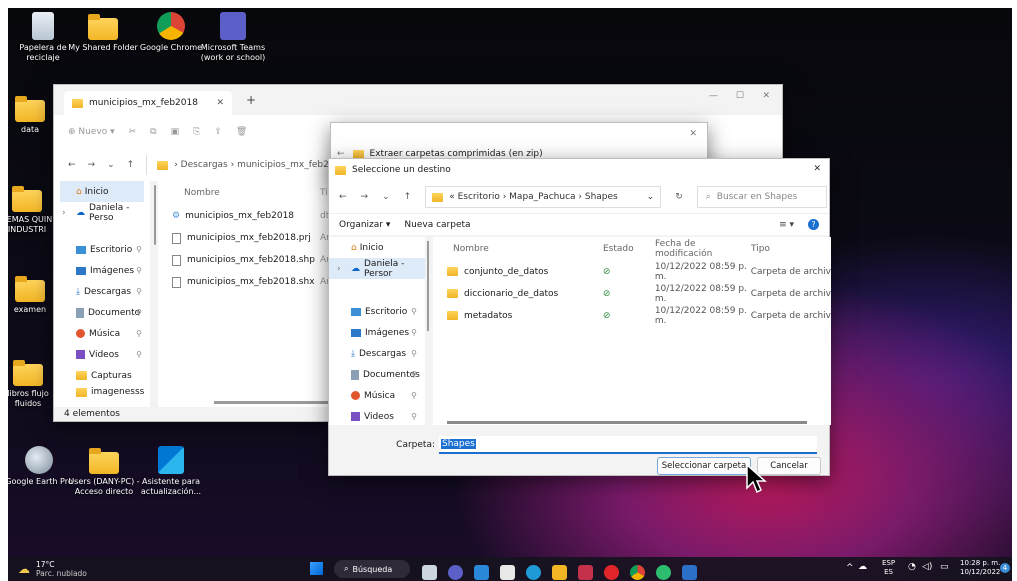 This screenshot has height=581, width=1017. I want to click on maximize-icon: ☐, so click(740, 96).